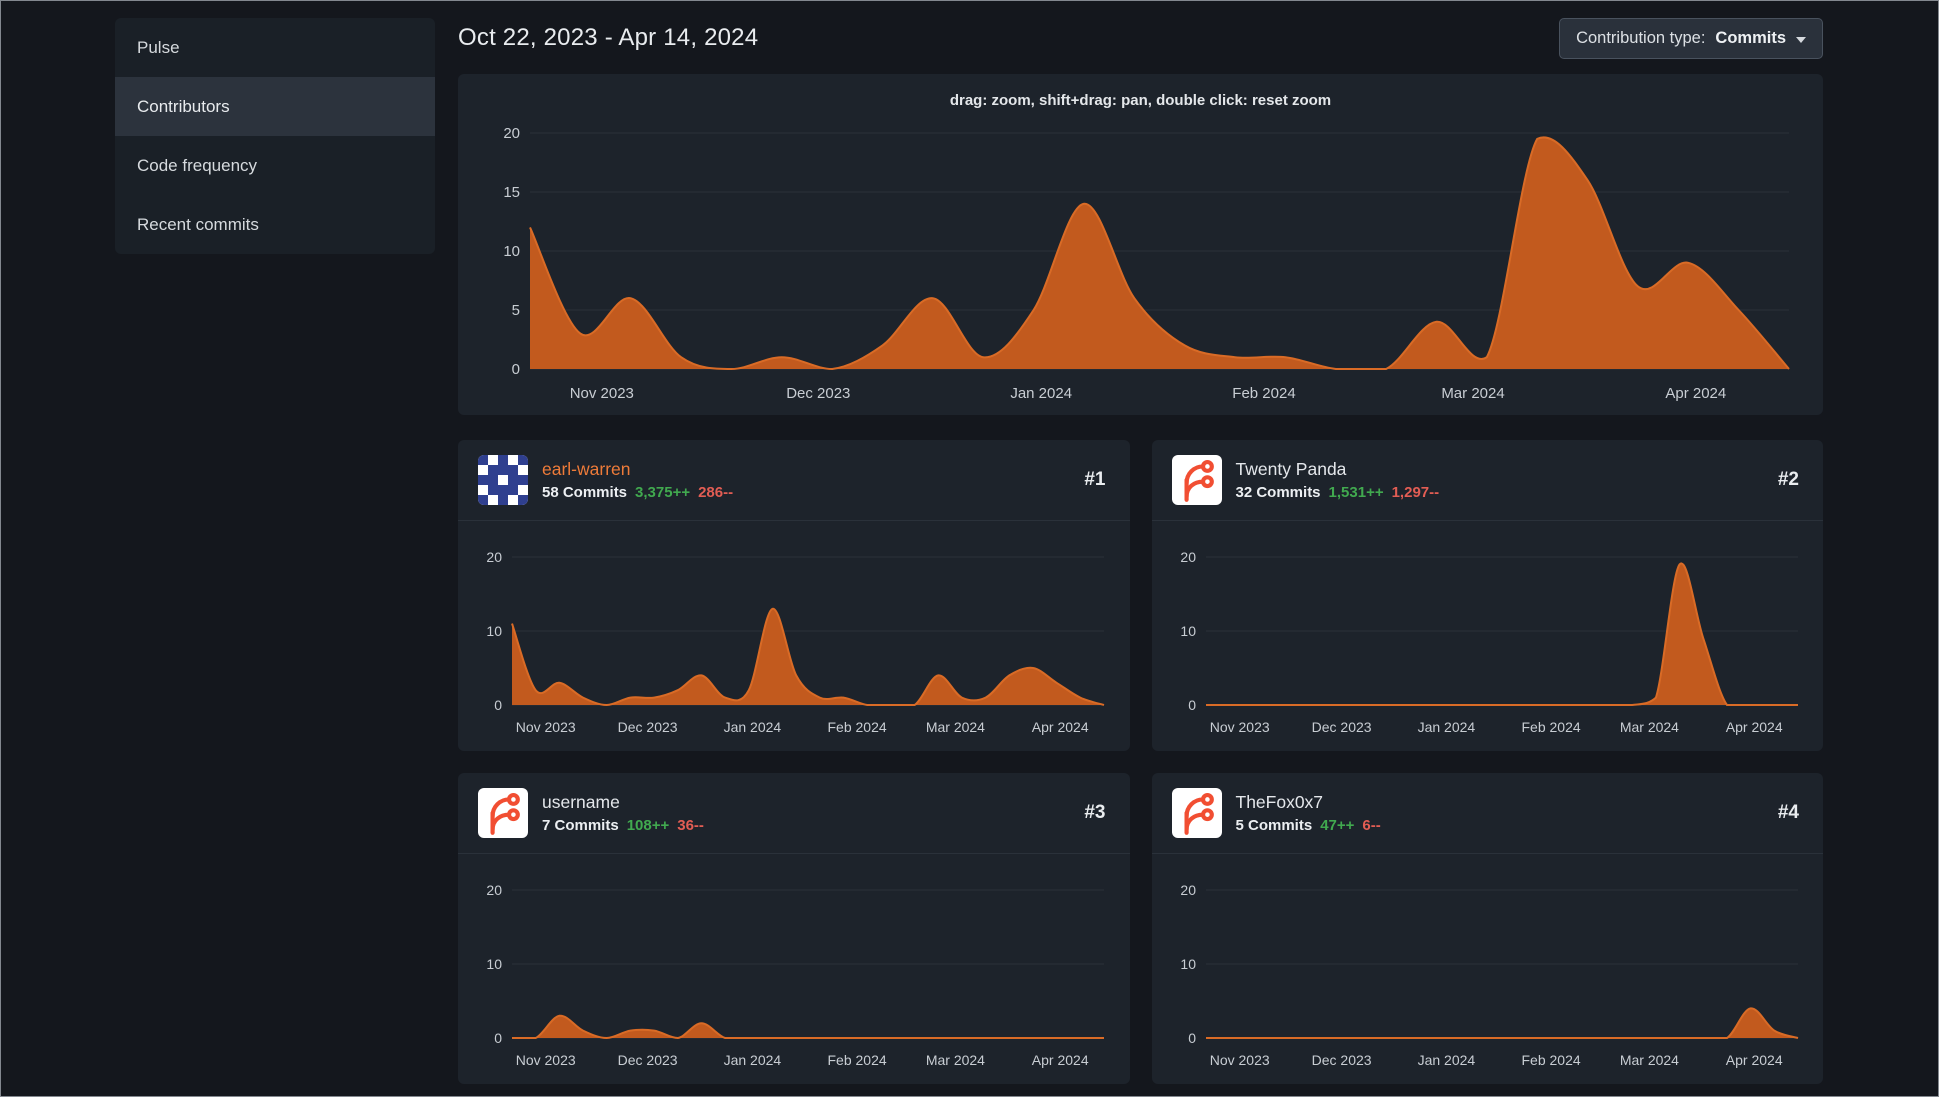 The width and height of the screenshot is (1939, 1097). What do you see at coordinates (716, 492) in the screenshot?
I see `deletions: 286--` at bounding box center [716, 492].